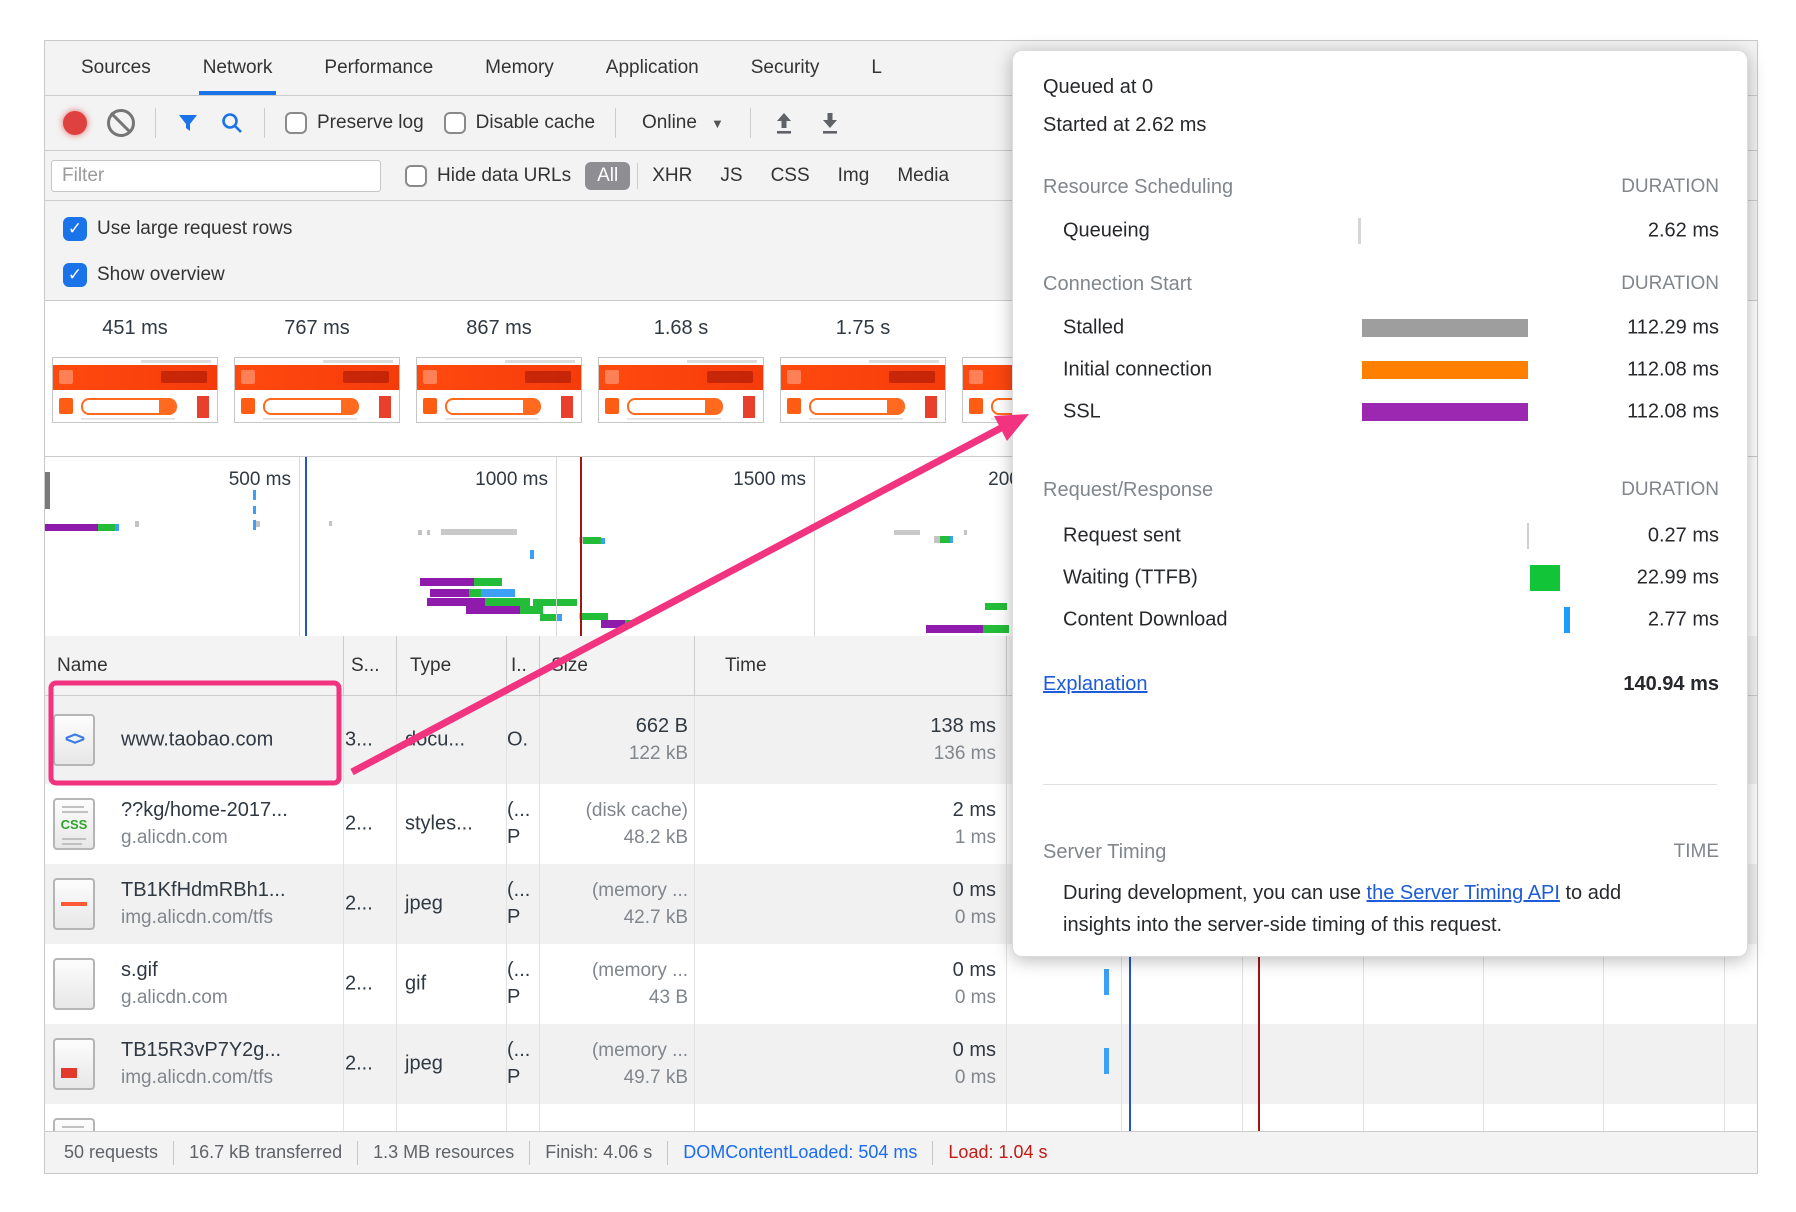  Describe the element at coordinates (488, 175) in the screenshot. I see `hide-data-urls-checkbox: Hide data URLs` at that location.